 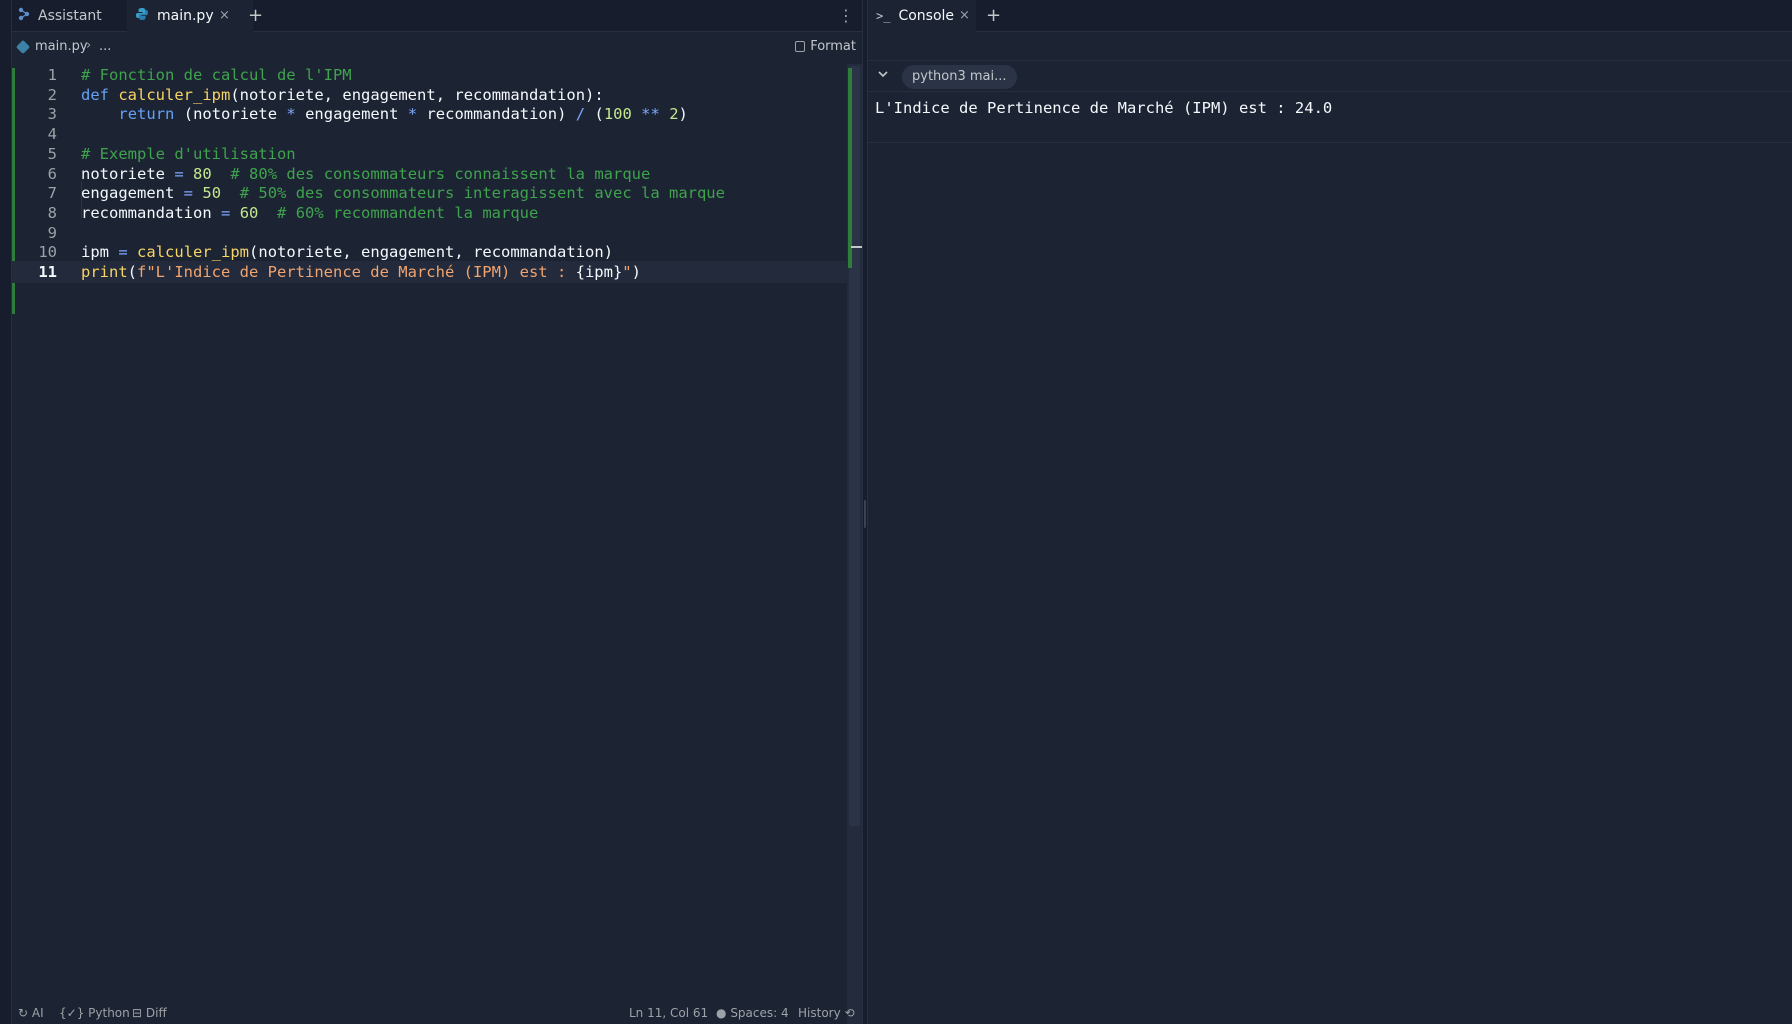 I want to click on splitter-grip, so click(x=865, y=514).